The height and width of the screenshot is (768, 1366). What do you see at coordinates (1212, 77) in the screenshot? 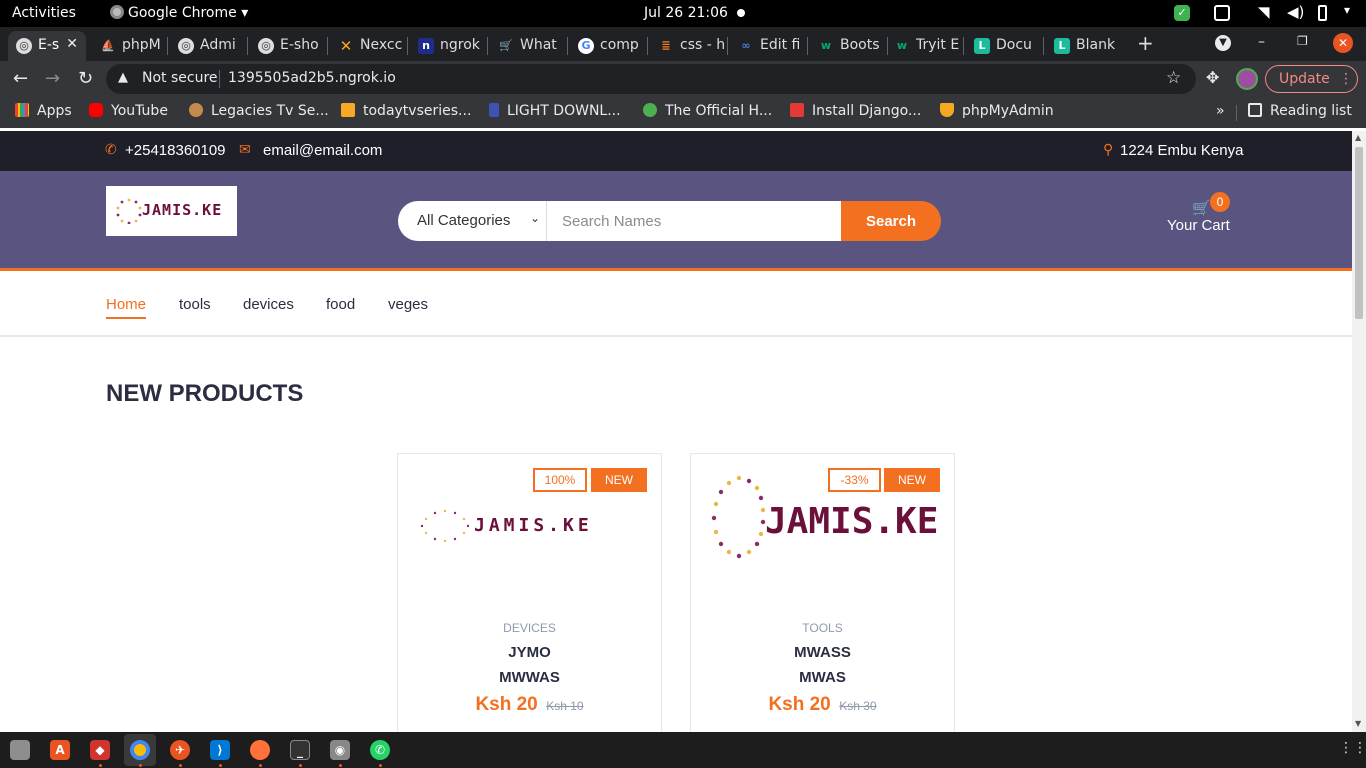
I see `extensions-puzzle-icon: ✥` at bounding box center [1212, 77].